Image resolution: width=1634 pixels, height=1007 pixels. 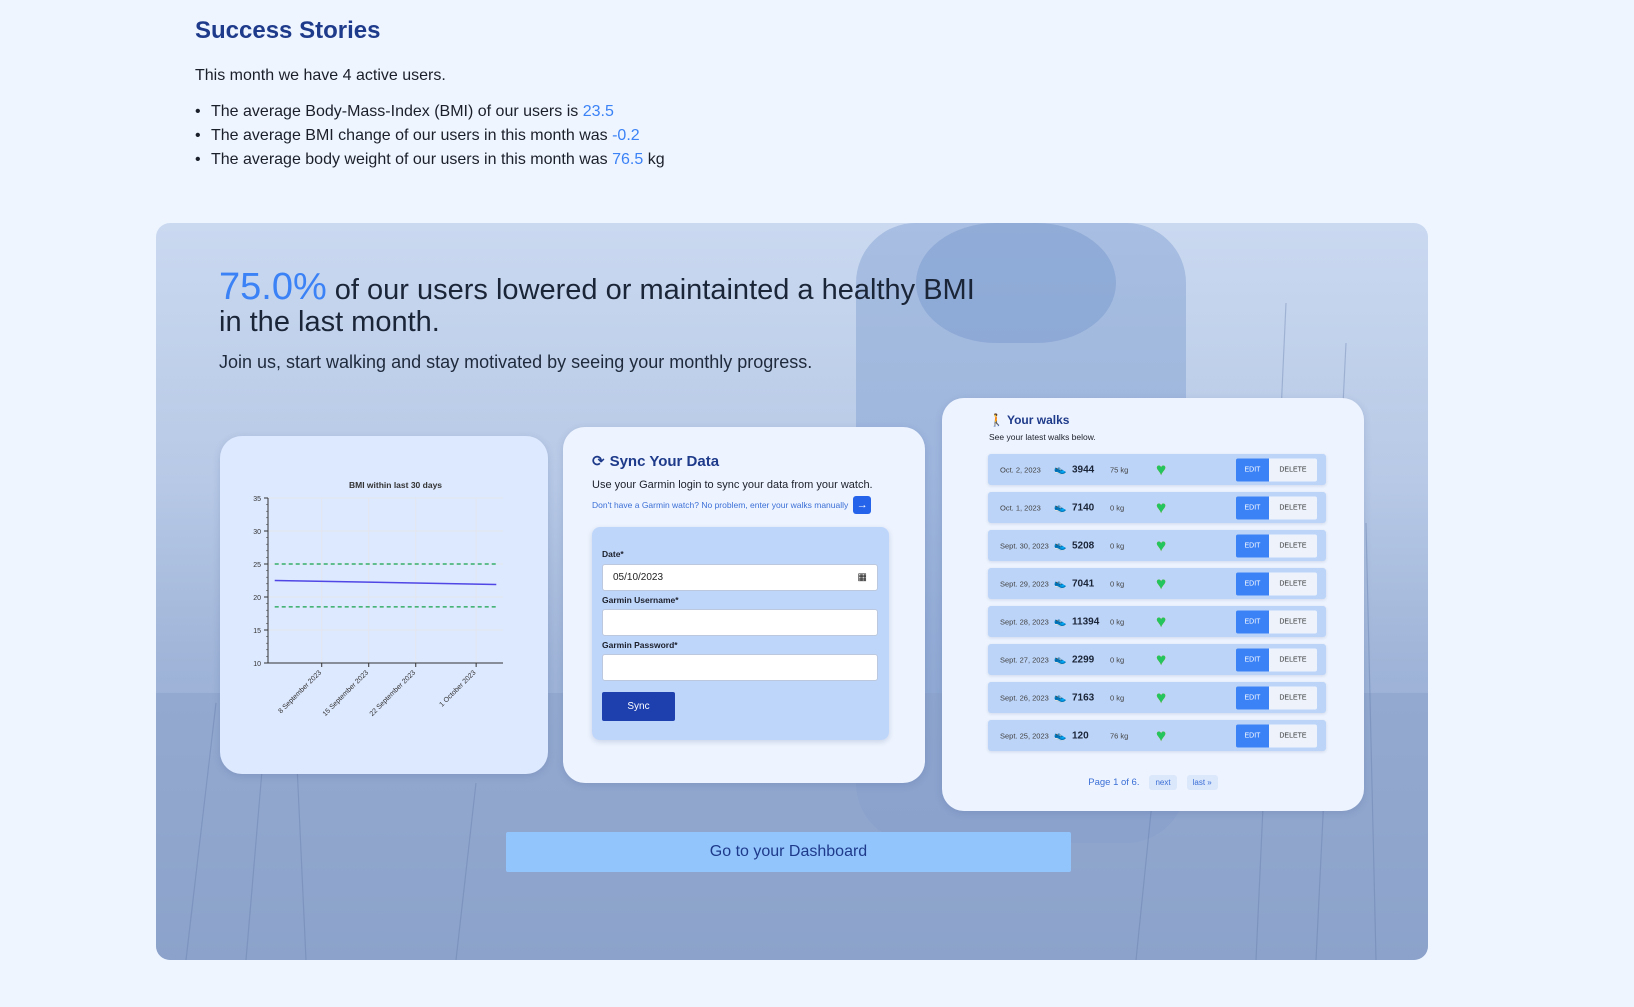 What do you see at coordinates (1024, 545) in the screenshot?
I see `walk-date: Sept. 30, 2023` at bounding box center [1024, 545].